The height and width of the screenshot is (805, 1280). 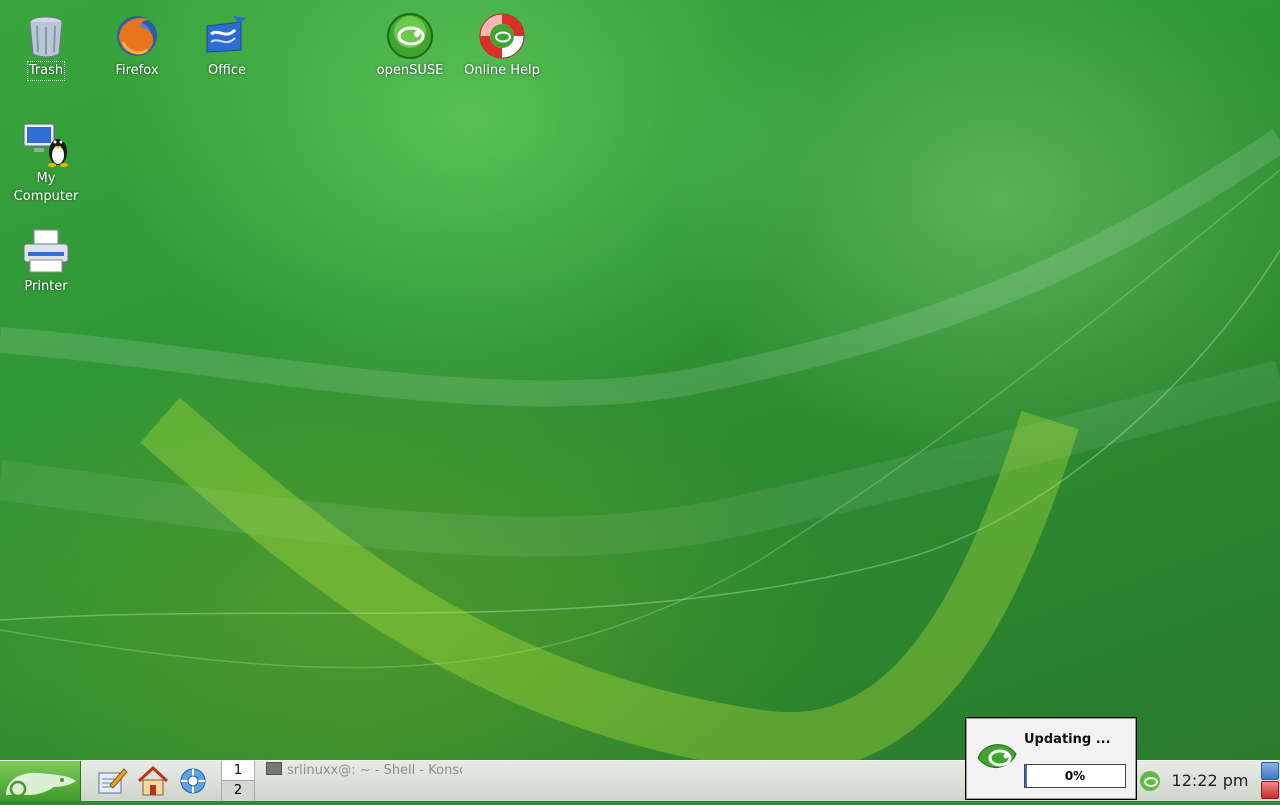 What do you see at coordinates (137, 36) in the screenshot?
I see `firefox-icon` at bounding box center [137, 36].